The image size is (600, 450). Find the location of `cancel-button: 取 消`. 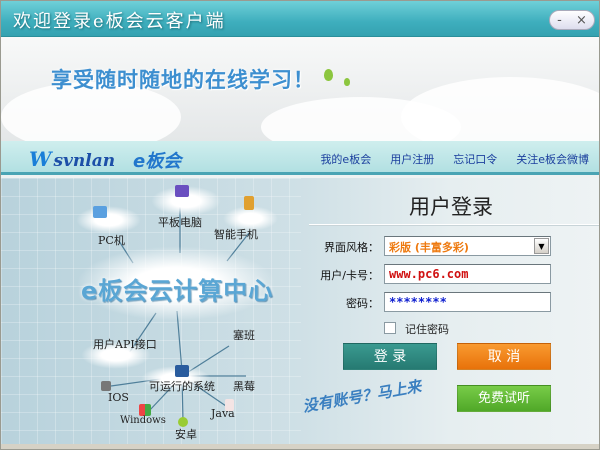

cancel-button: 取 消 is located at coordinates (504, 356).